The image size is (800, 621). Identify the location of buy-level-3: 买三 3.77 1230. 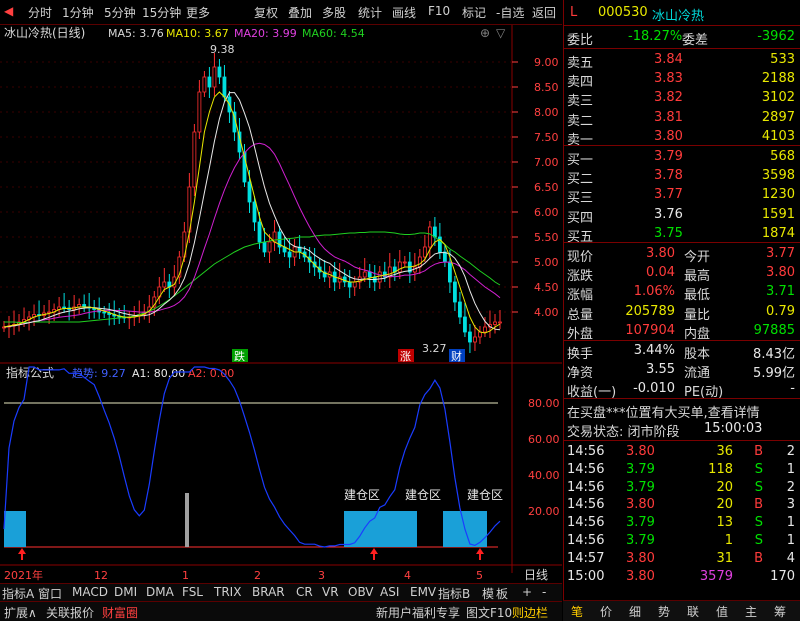
(682, 196).